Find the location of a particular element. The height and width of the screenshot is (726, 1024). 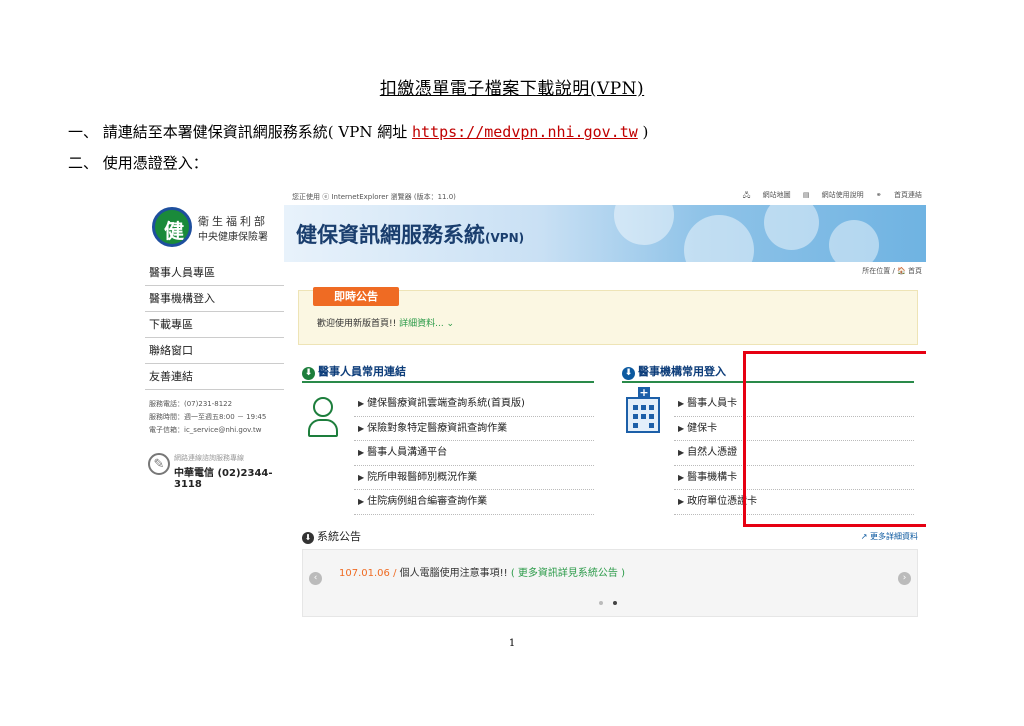

sitemap-link: 🖧 網站地圖 is located at coordinates (767, 195).